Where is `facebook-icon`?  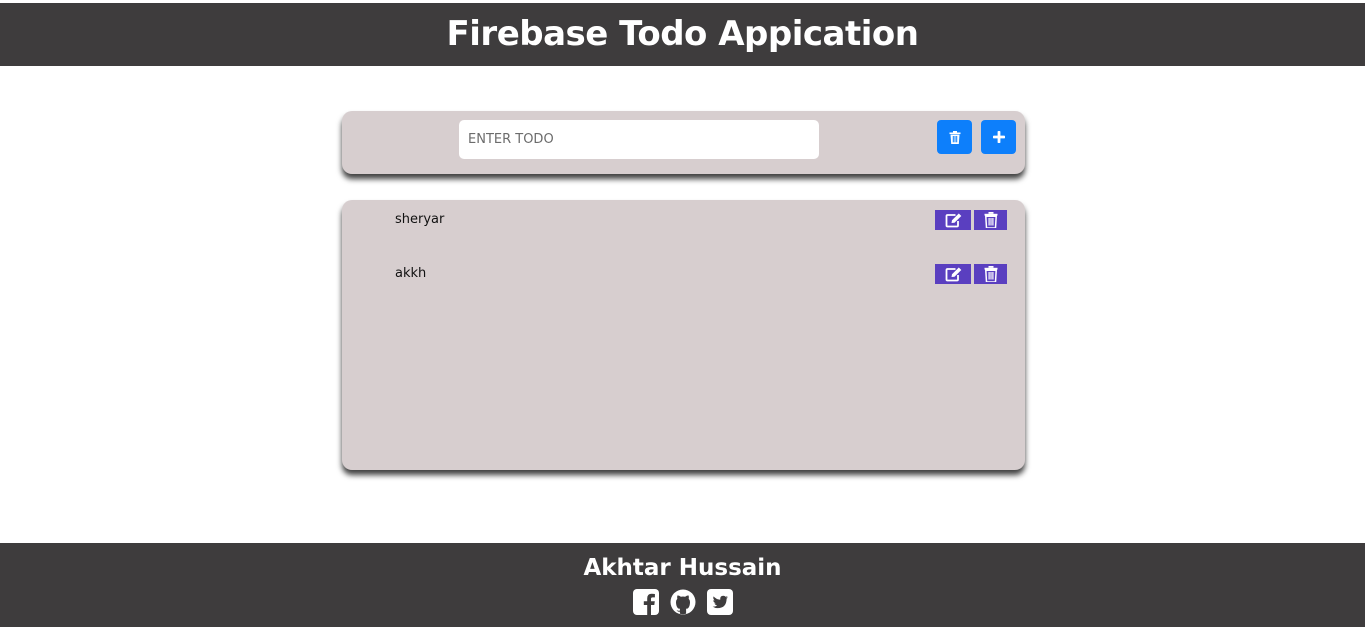
facebook-icon is located at coordinates (645, 602).